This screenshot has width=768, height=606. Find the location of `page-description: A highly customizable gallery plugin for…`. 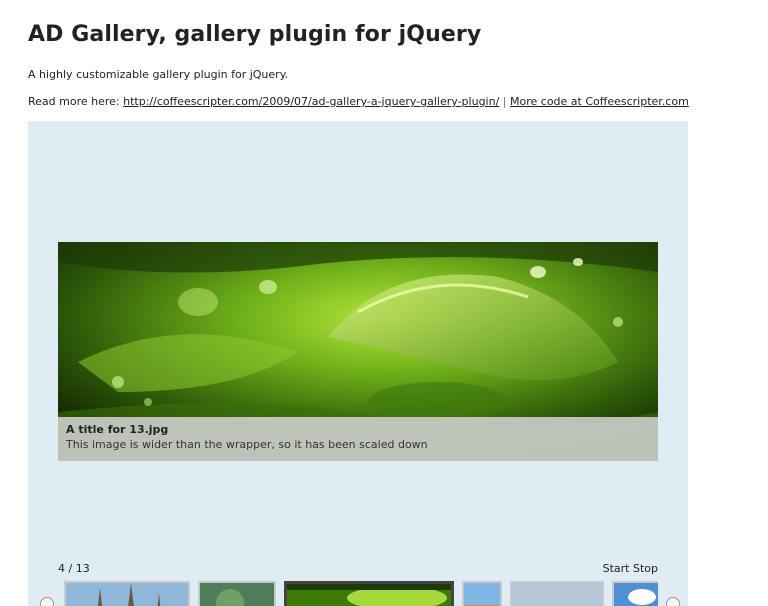

page-description: A highly customizable gallery plugin for… is located at coordinates (158, 74).